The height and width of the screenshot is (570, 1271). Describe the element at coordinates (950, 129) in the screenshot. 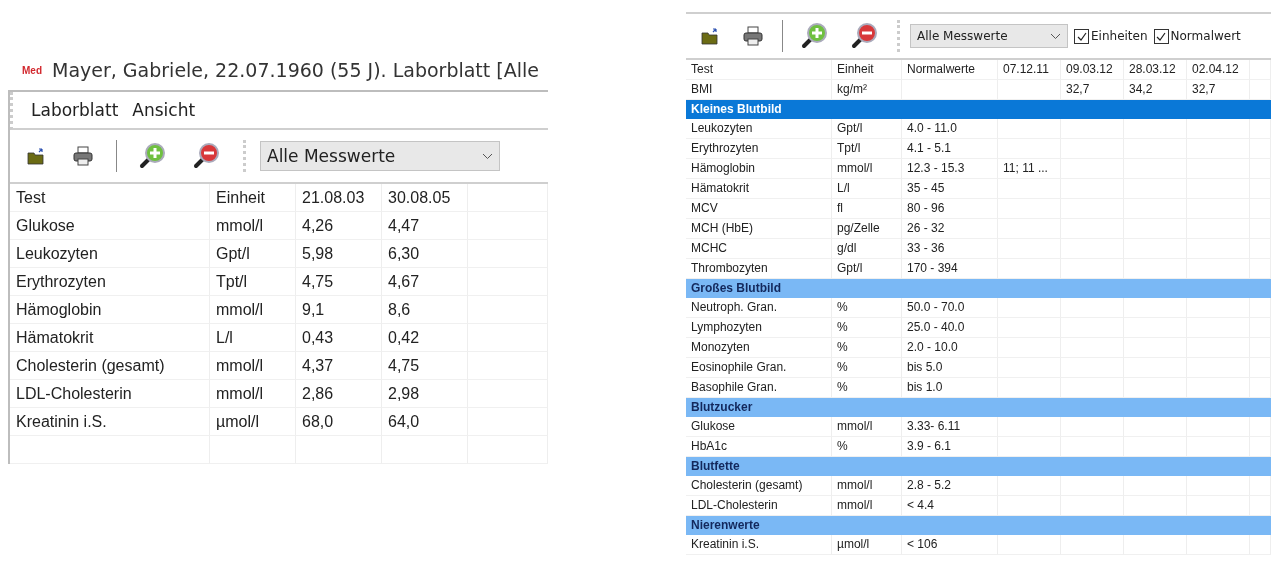

I see `table-cell: 4.0 - 11.0` at that location.